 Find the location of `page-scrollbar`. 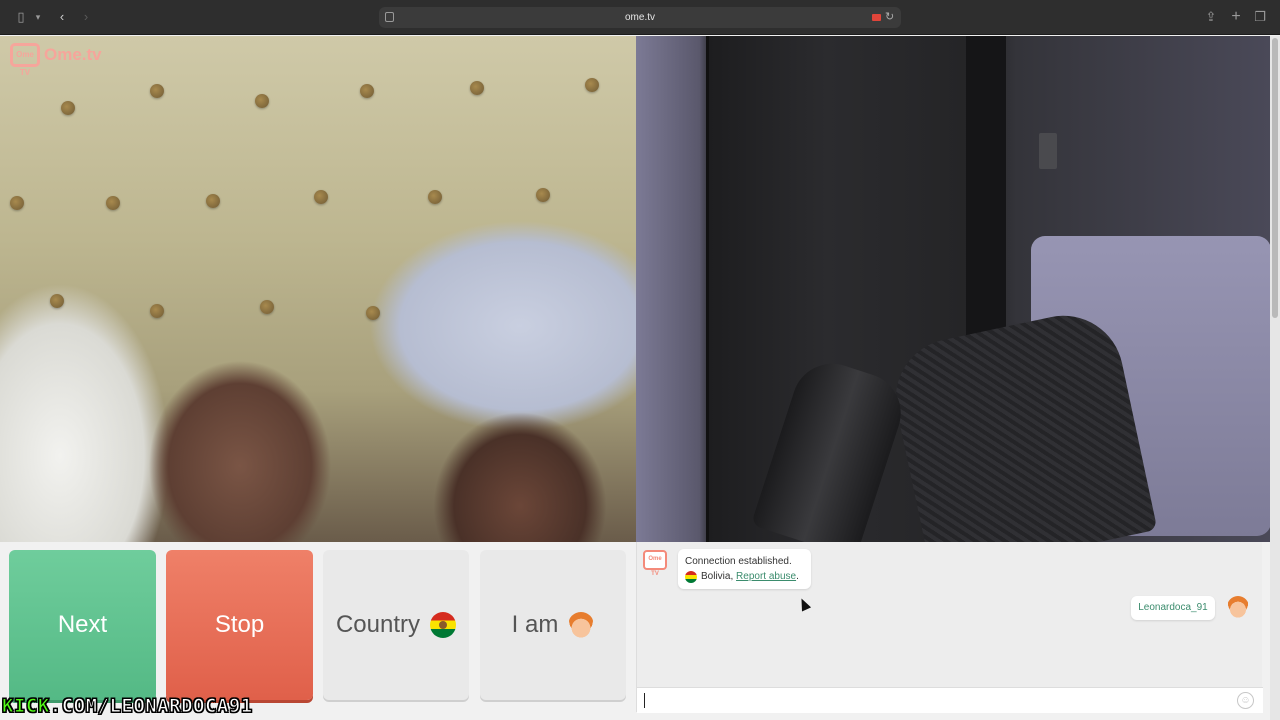

page-scrollbar is located at coordinates (1275, 378).